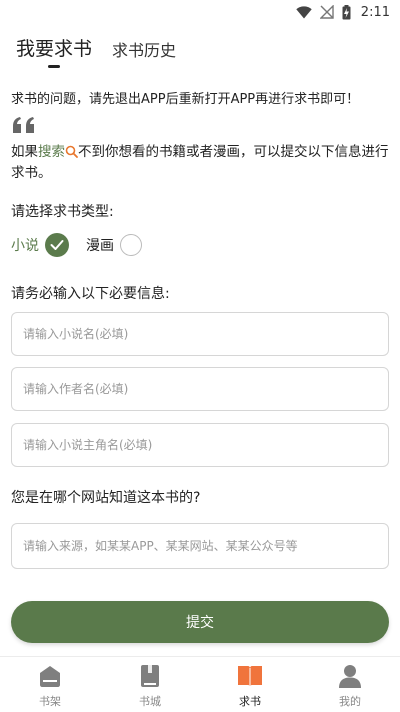  I want to click on radio-checked-icon, so click(57, 245).